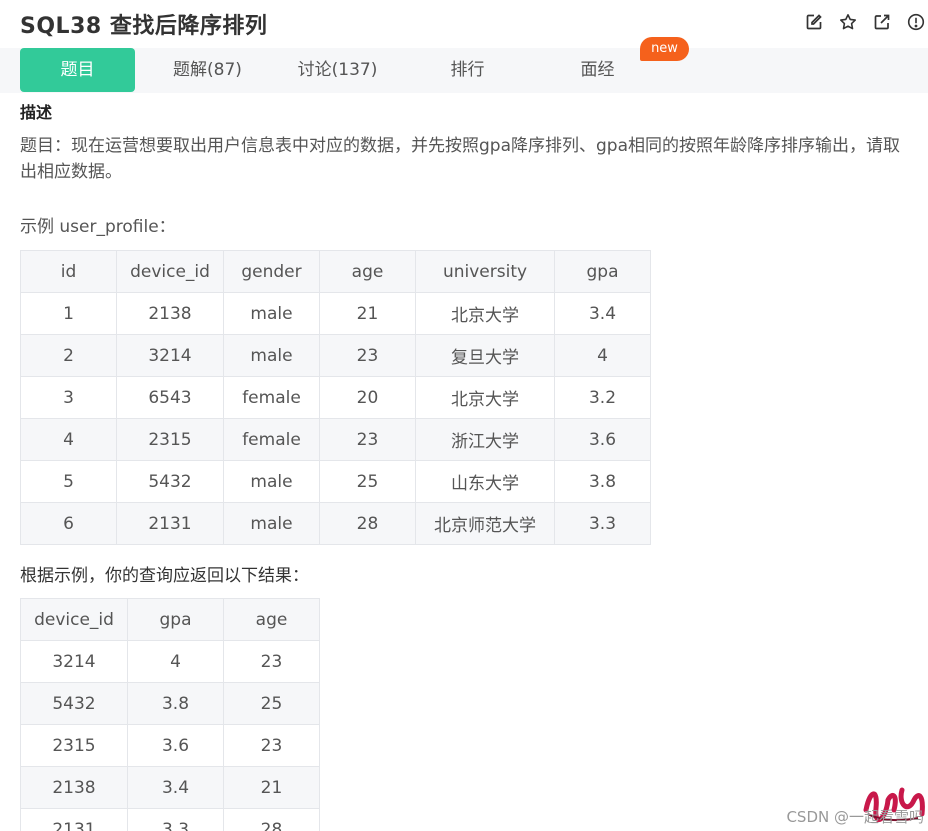 The height and width of the screenshot is (831, 928). Describe the element at coordinates (207, 70) in the screenshot. I see `tab-solutions: 题解(87)` at that location.